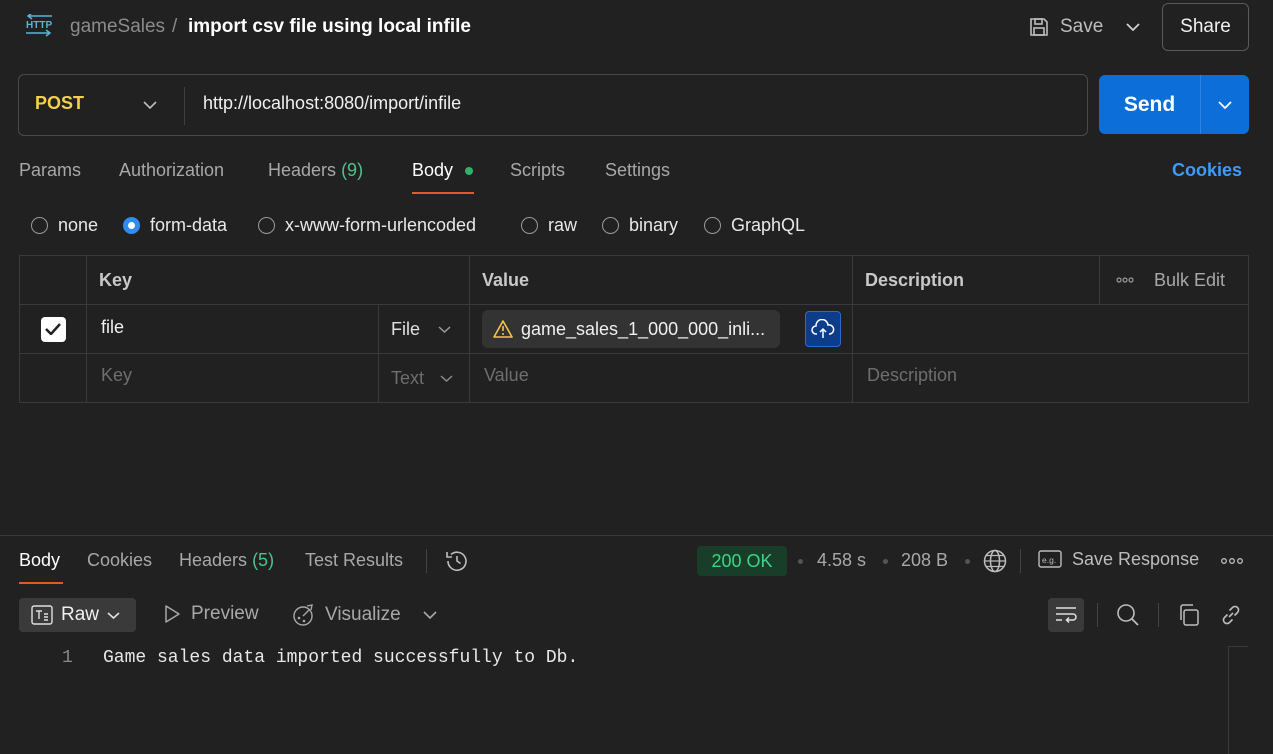 The height and width of the screenshot is (754, 1273). I want to click on bulk-edit-button: Bulk Edit, so click(1189, 280).